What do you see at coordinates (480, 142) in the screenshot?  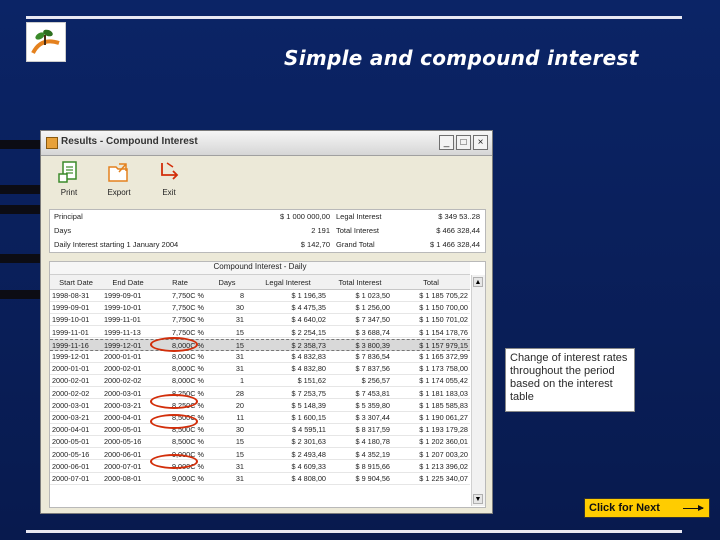 I see `close-button: ×` at bounding box center [480, 142].